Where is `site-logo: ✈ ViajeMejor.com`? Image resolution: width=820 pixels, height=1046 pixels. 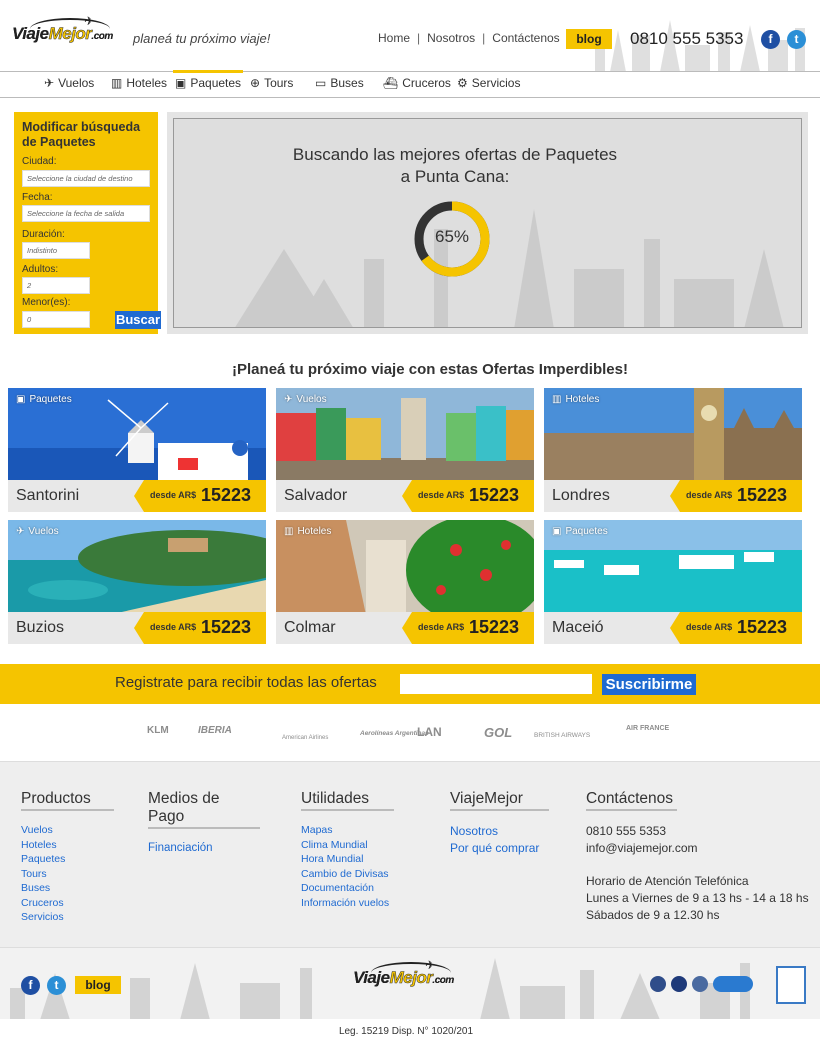 site-logo: ✈ ViajeMejor.com is located at coordinates (67, 36).